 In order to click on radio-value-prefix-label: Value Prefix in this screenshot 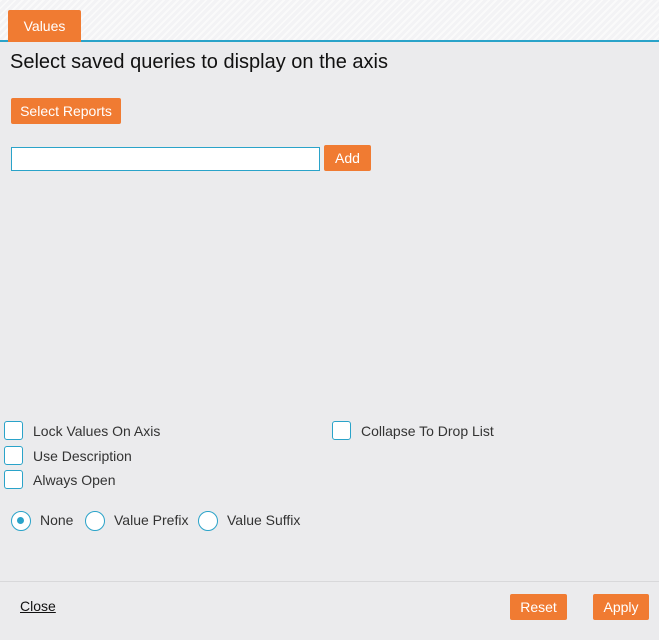, I will do `click(151, 520)`.